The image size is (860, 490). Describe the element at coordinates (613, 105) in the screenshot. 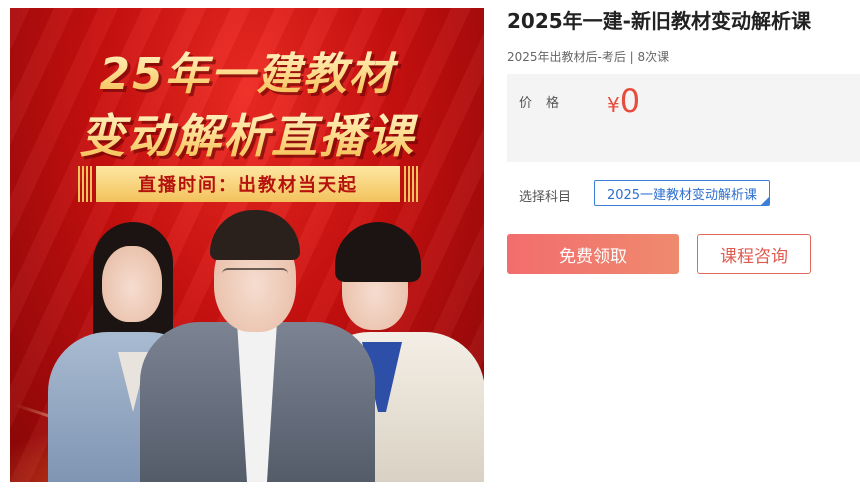

I see `currency-symbol: ¥` at that location.